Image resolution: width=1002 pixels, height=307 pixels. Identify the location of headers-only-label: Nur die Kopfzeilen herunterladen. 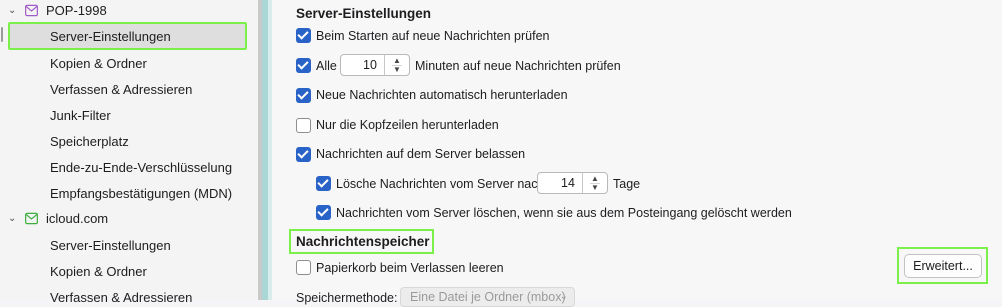
(407, 125).